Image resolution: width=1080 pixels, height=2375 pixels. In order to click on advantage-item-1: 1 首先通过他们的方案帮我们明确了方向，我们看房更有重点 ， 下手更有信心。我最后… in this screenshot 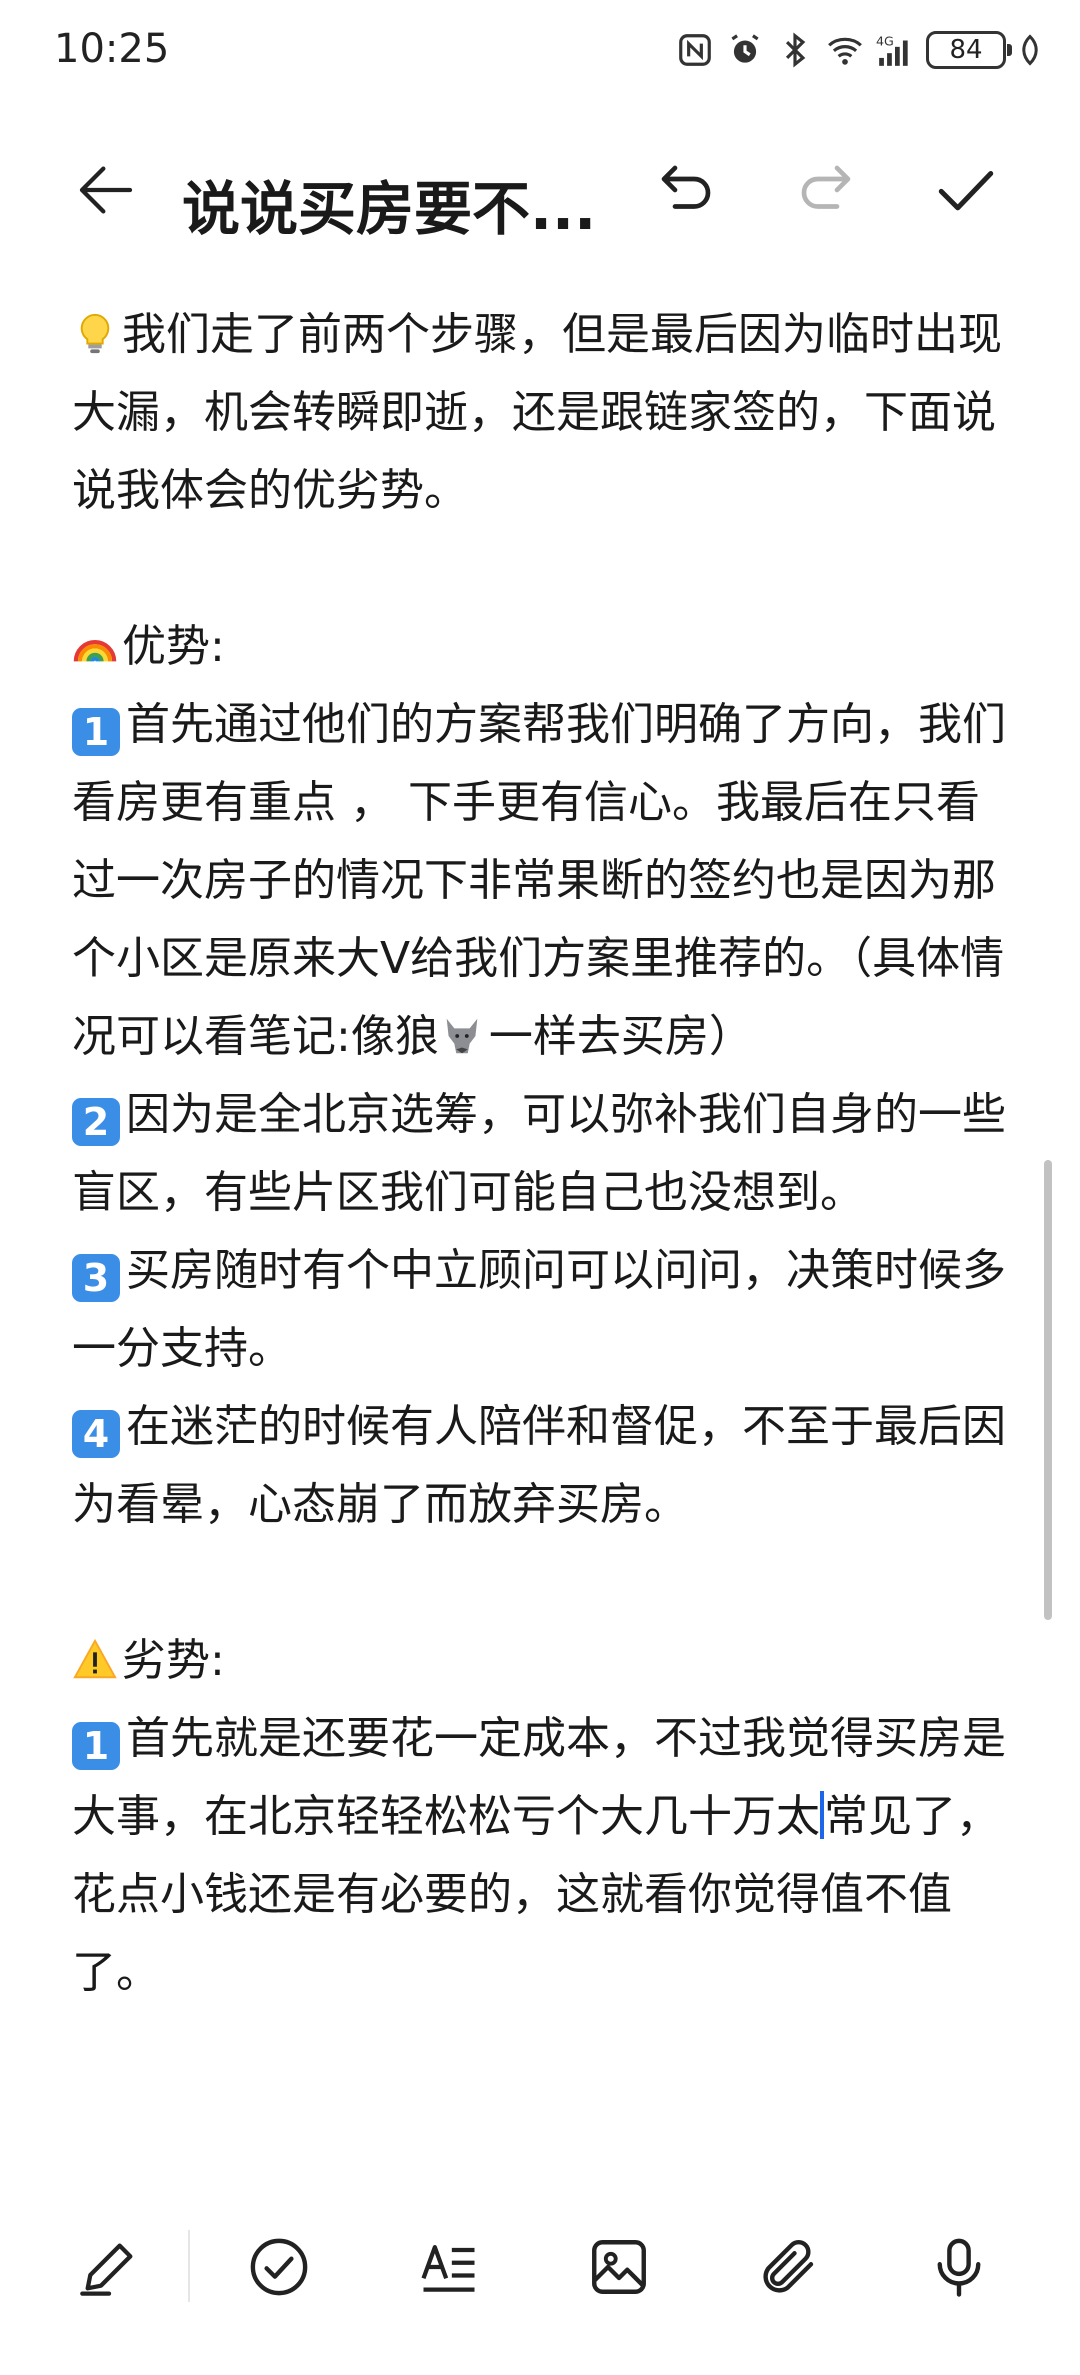, I will do `click(542, 881)`.